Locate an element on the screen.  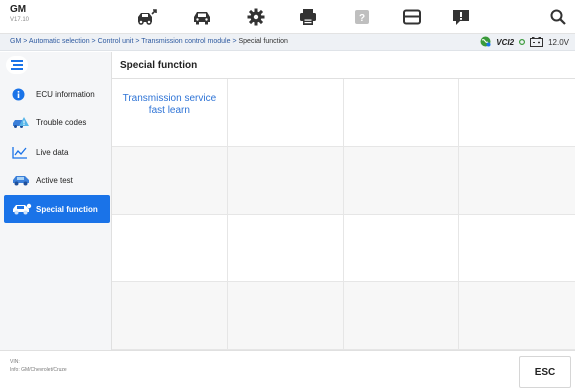
sidebar-item-active-test: Active test is located at coordinates (57, 180).